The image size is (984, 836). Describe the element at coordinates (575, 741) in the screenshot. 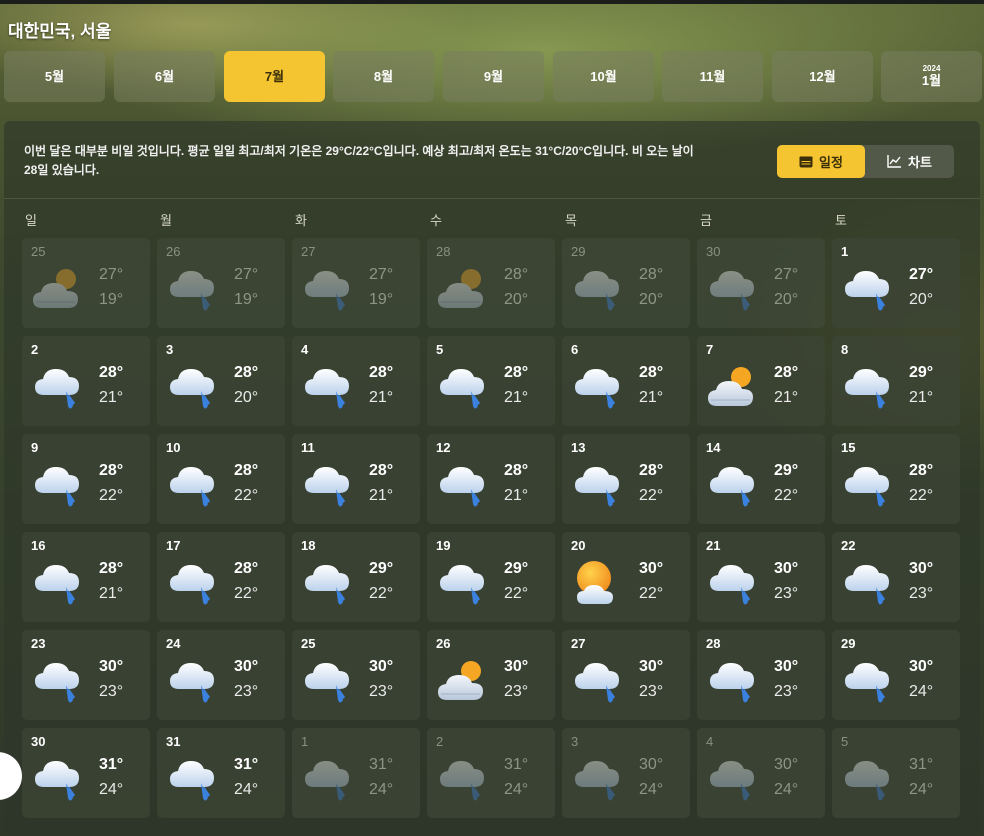

I see `day-number: 3` at that location.